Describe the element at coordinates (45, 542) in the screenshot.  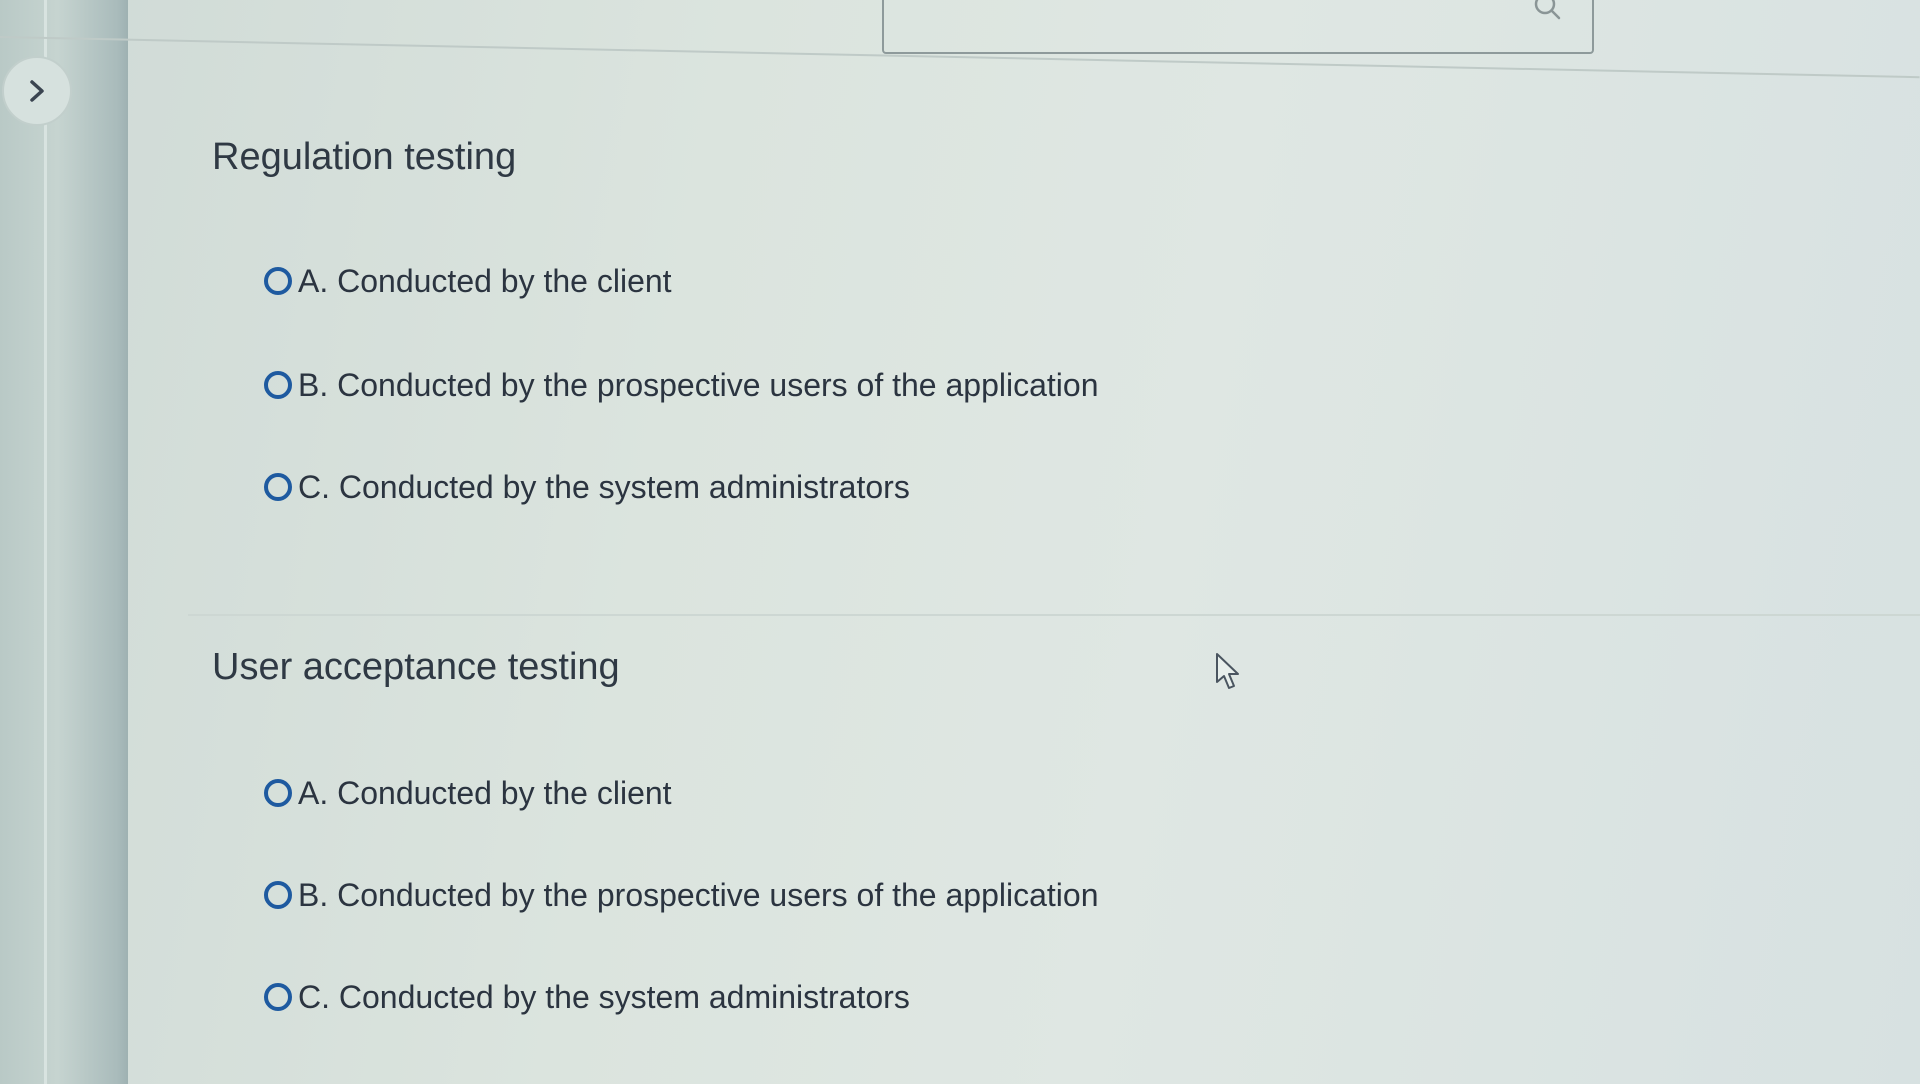
I see `sidebar-divider` at that location.